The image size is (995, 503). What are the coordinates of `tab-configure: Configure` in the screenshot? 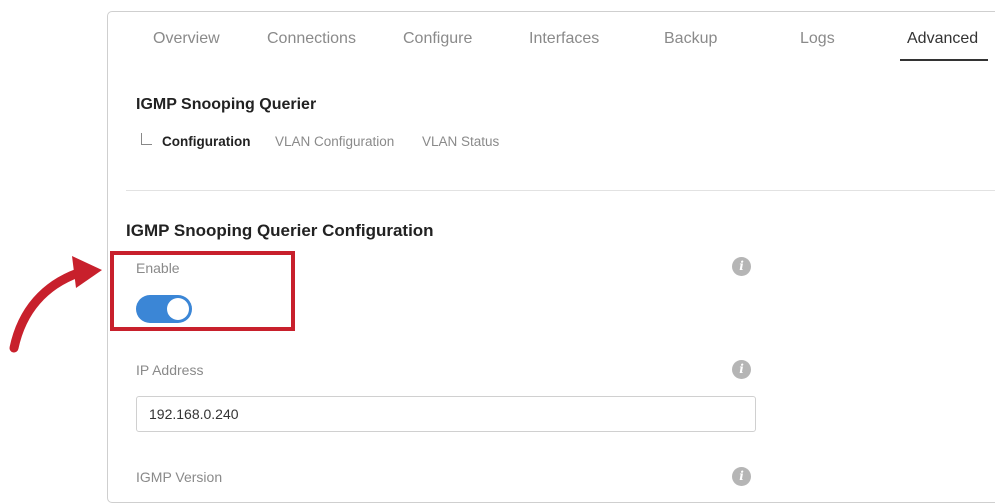 It's located at (437, 39).